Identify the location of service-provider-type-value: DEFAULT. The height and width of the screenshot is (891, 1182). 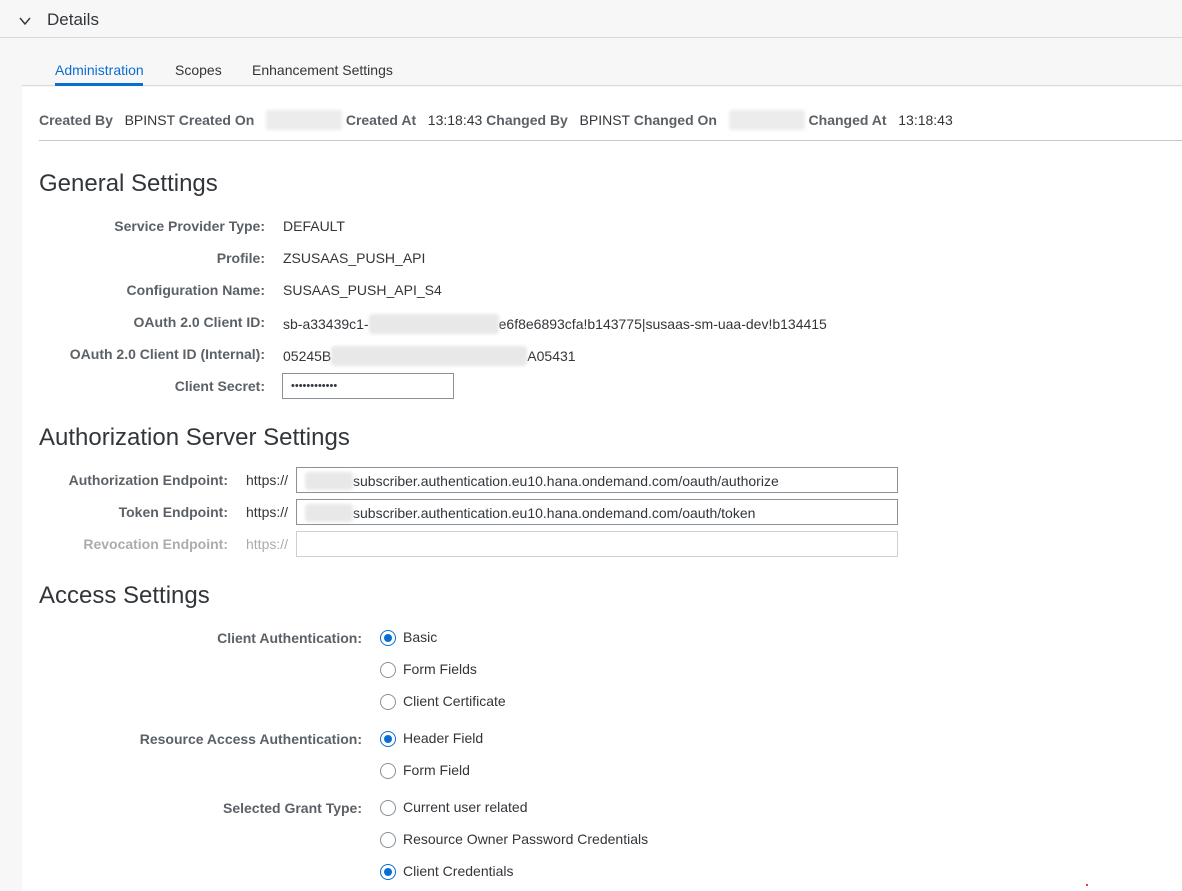
(314, 226).